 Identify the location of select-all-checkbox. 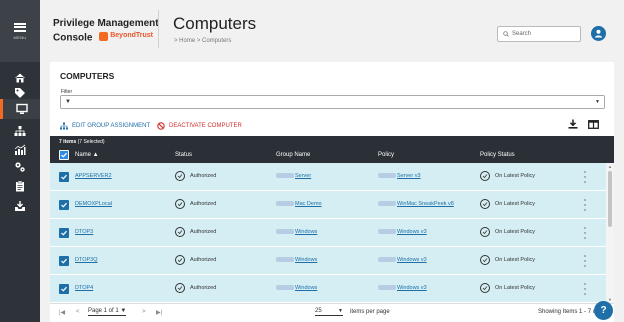
(64, 155).